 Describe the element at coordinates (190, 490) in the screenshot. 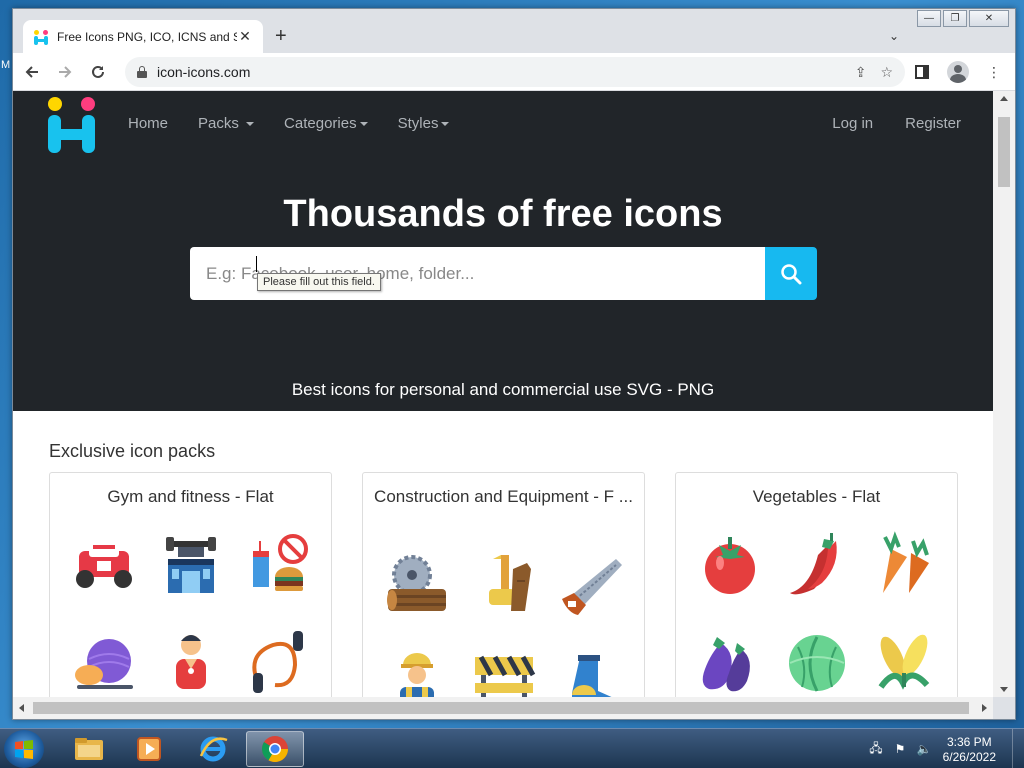

I see `pack-title: Gym and fitness - Flat` at that location.